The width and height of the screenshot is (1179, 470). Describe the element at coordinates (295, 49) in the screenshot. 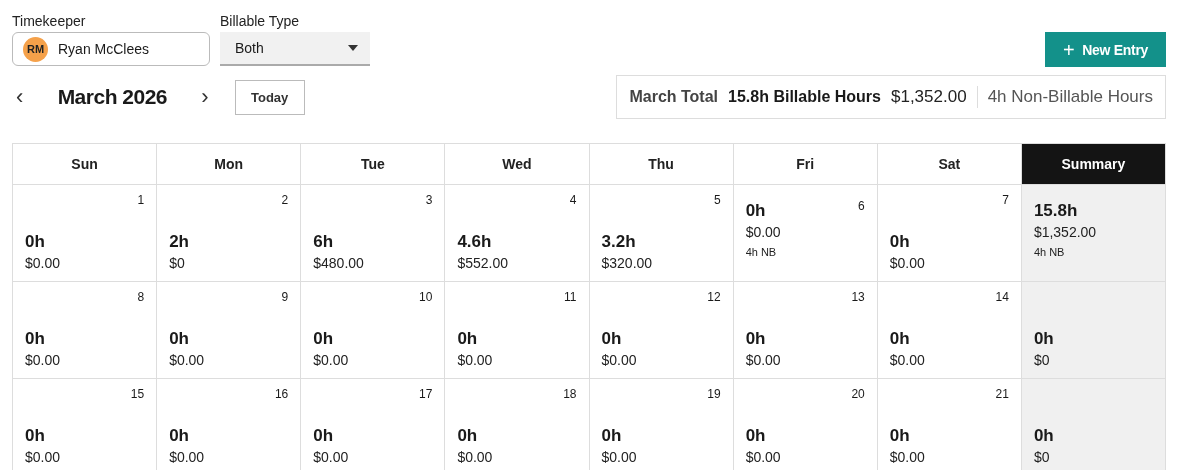

I see `billable-type-dropdown: Both` at that location.